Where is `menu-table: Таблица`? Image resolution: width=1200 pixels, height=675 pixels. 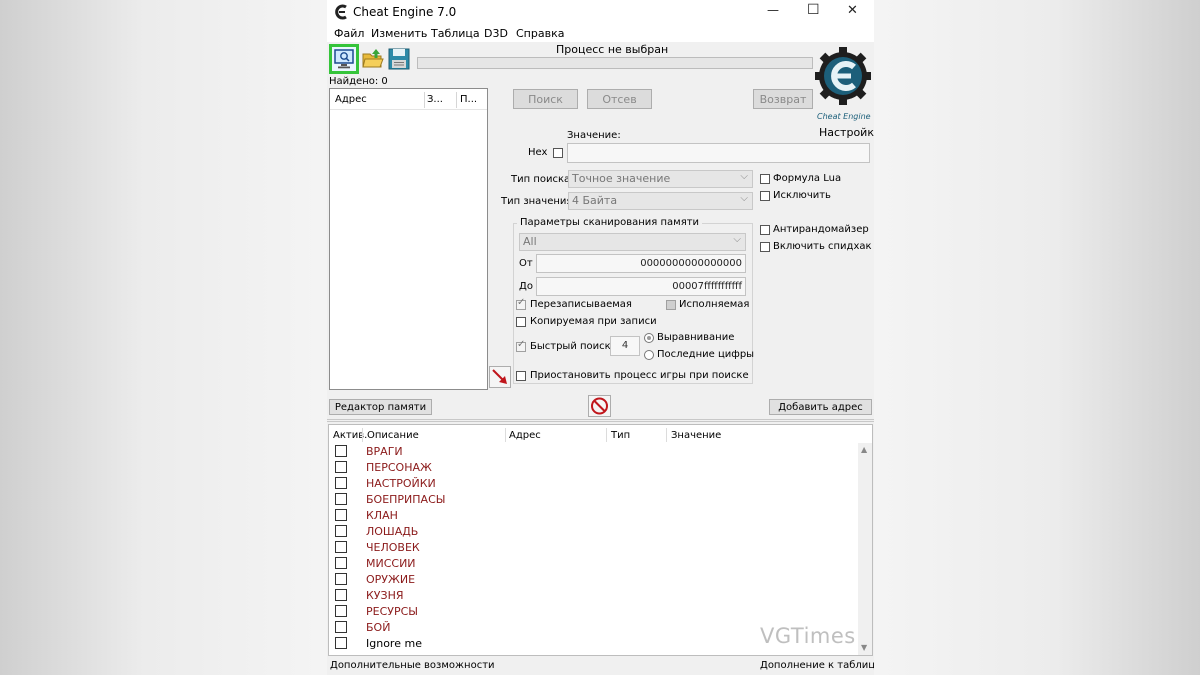 menu-table: Таблица is located at coordinates (455, 33).